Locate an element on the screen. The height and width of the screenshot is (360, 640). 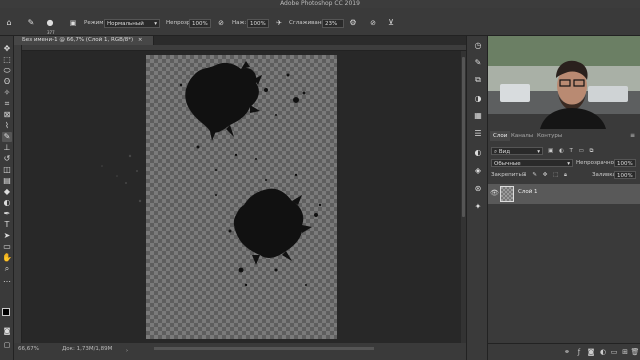
eraser-icon: ◫ is located at coordinates (7, 170).